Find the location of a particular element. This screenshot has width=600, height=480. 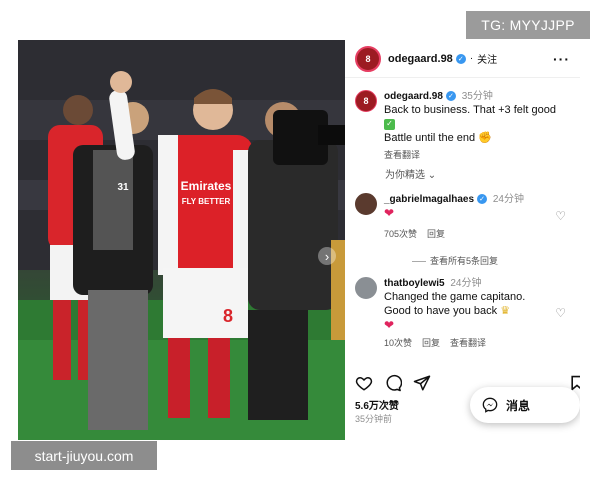

chevron-down-icon: ⌄ is located at coordinates (432, 175).